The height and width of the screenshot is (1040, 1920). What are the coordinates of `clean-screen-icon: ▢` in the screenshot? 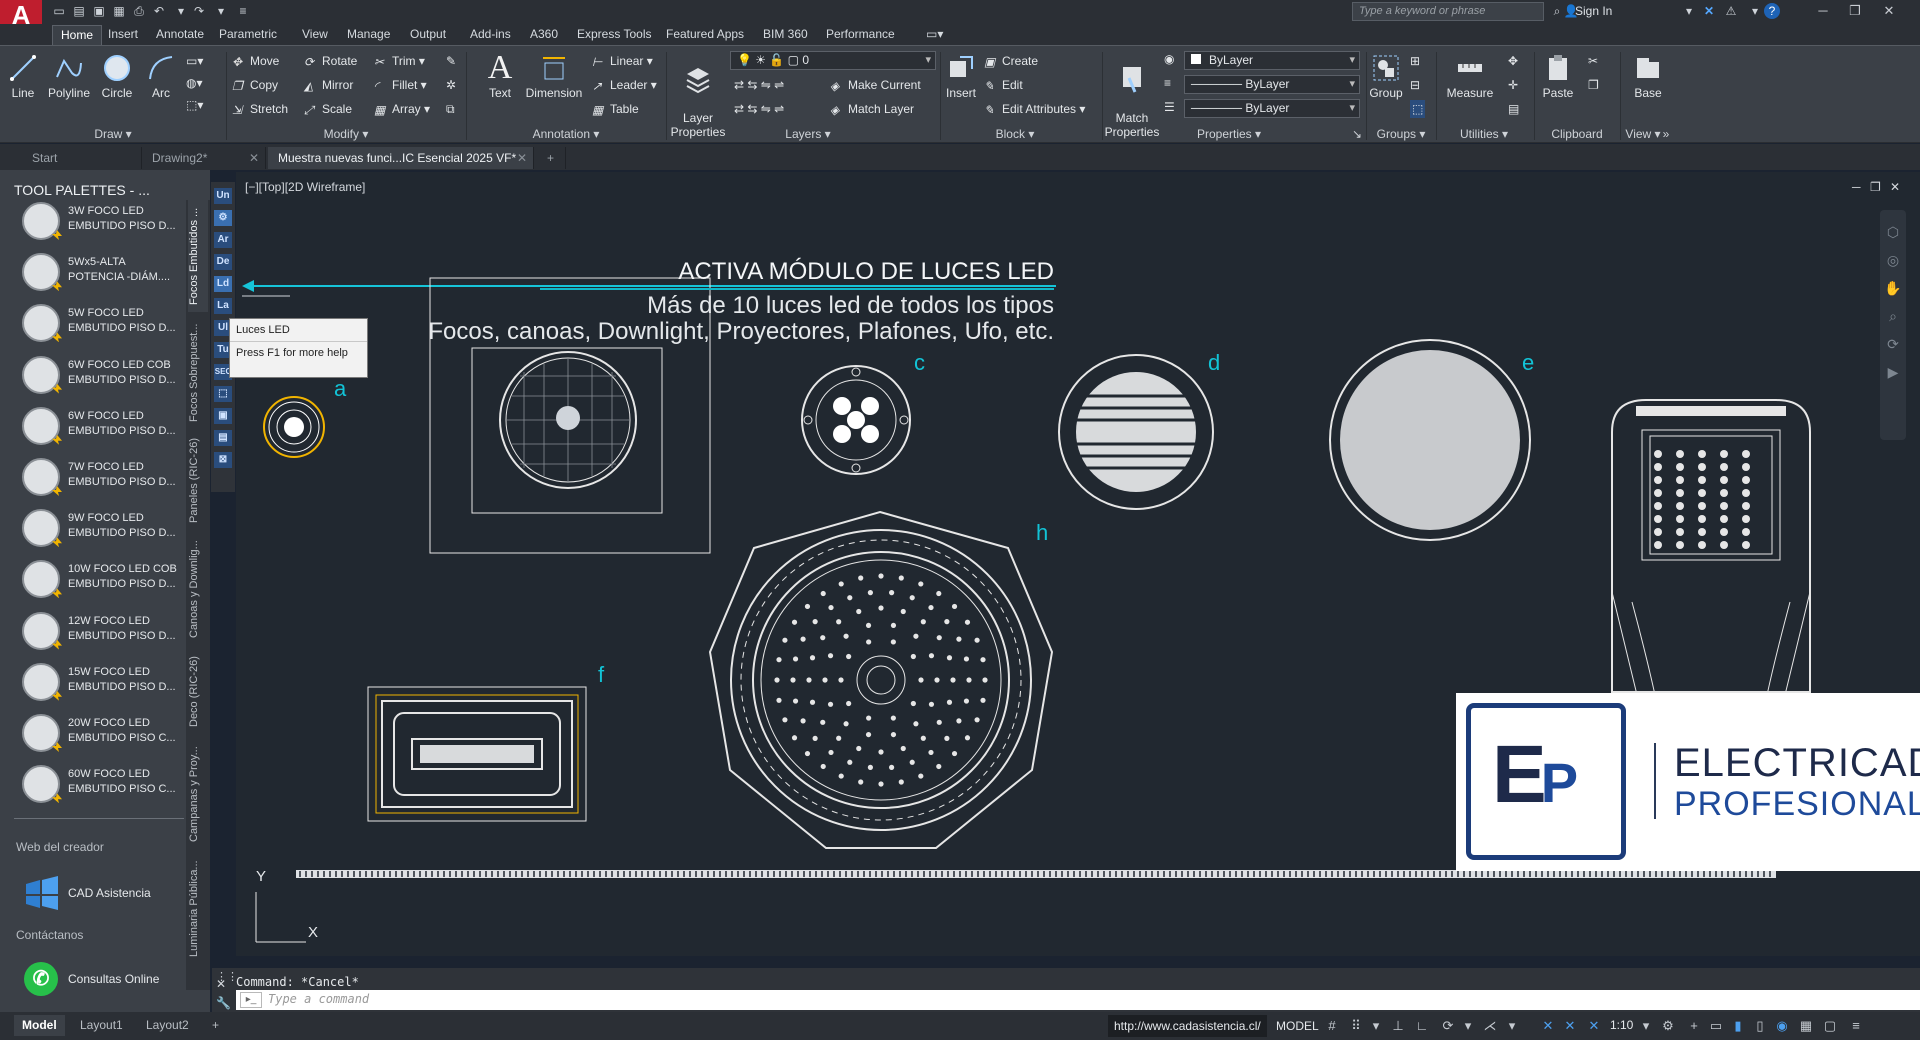 It's located at (1830, 1026).